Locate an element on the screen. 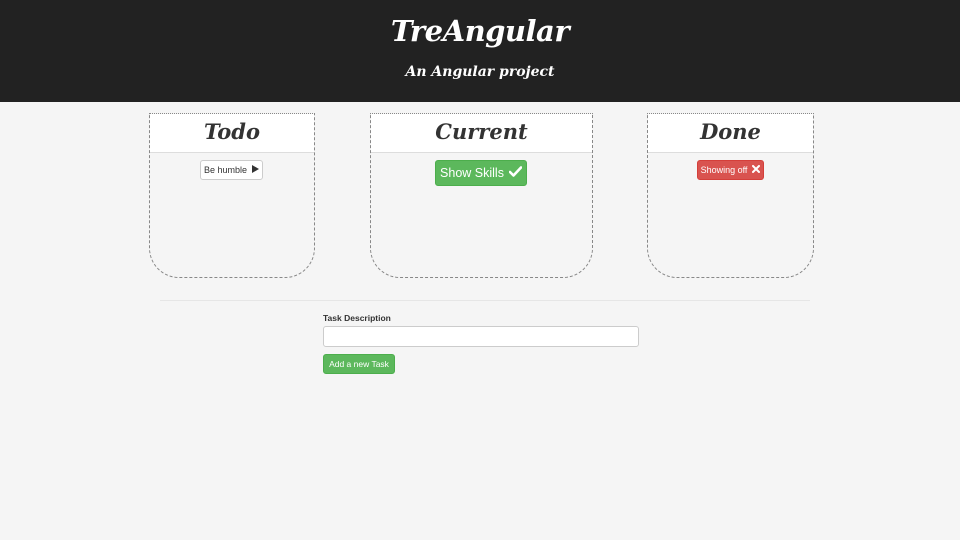 The width and height of the screenshot is (960, 540). column-title-current: Current is located at coordinates (481, 133).